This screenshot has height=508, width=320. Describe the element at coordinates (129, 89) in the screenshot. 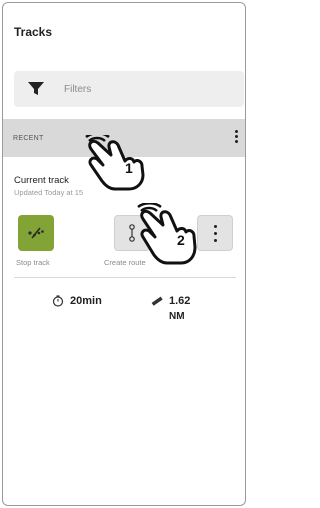

I see `filter-bar: Filters` at that location.